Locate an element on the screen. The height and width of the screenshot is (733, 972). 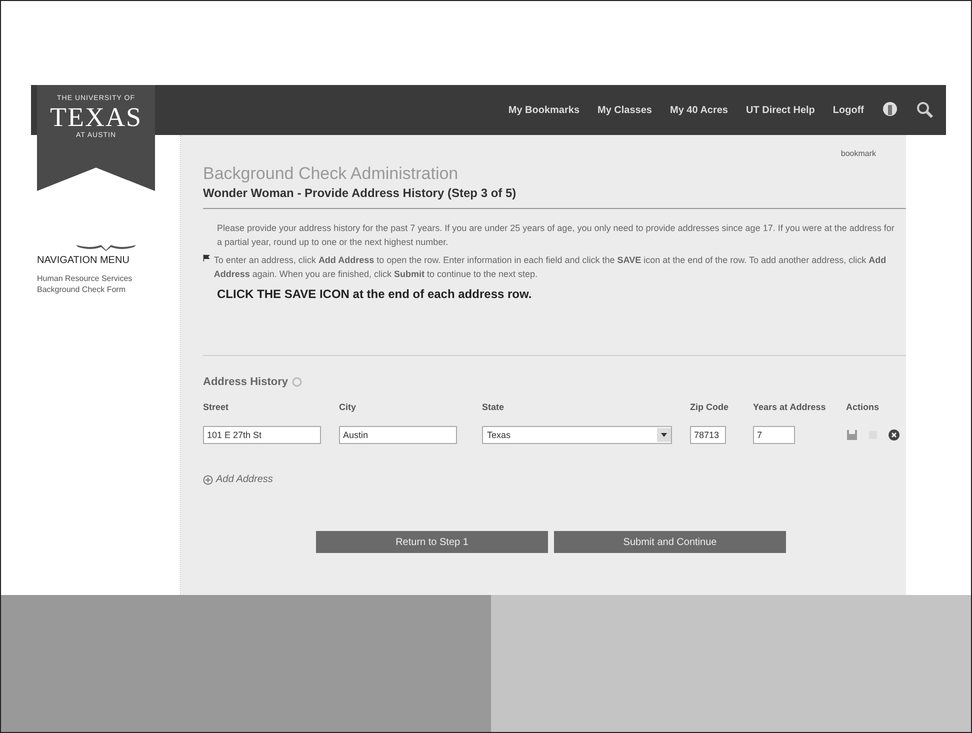
logo-text: TEXAS is located at coordinates (96, 117).